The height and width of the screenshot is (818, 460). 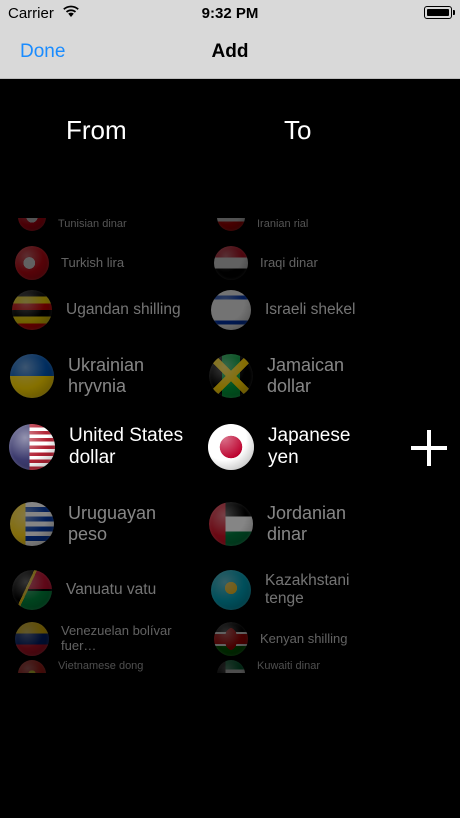 What do you see at coordinates (307, 523) in the screenshot?
I see `to-currency-label: Jordanian dinar` at bounding box center [307, 523].